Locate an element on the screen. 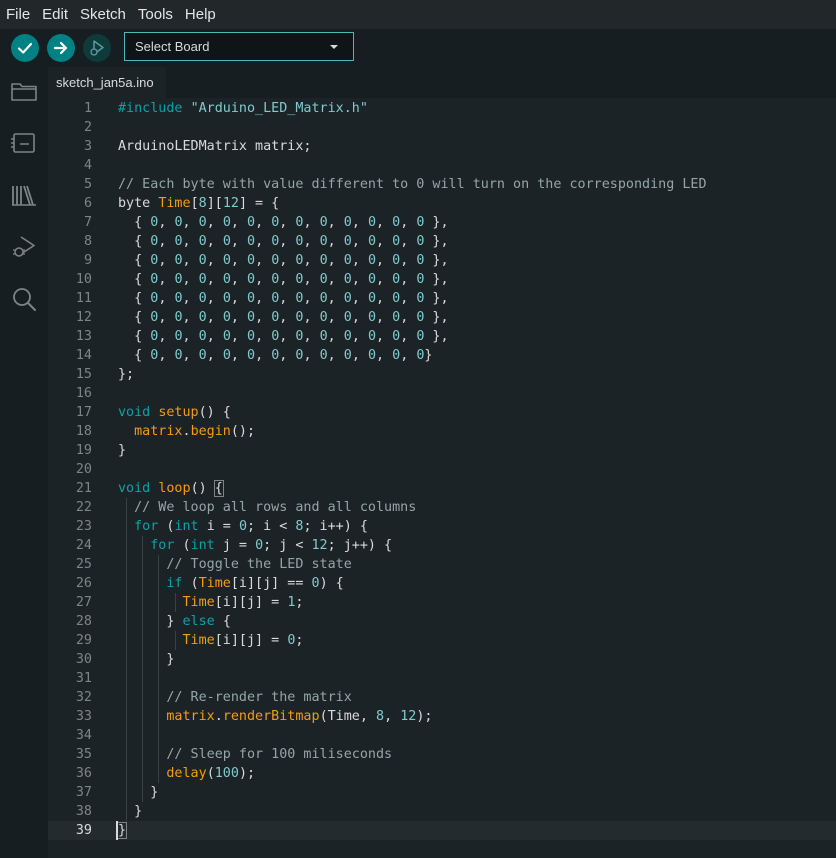  code-line: 32 // Re-render the matrix is located at coordinates (442, 697).